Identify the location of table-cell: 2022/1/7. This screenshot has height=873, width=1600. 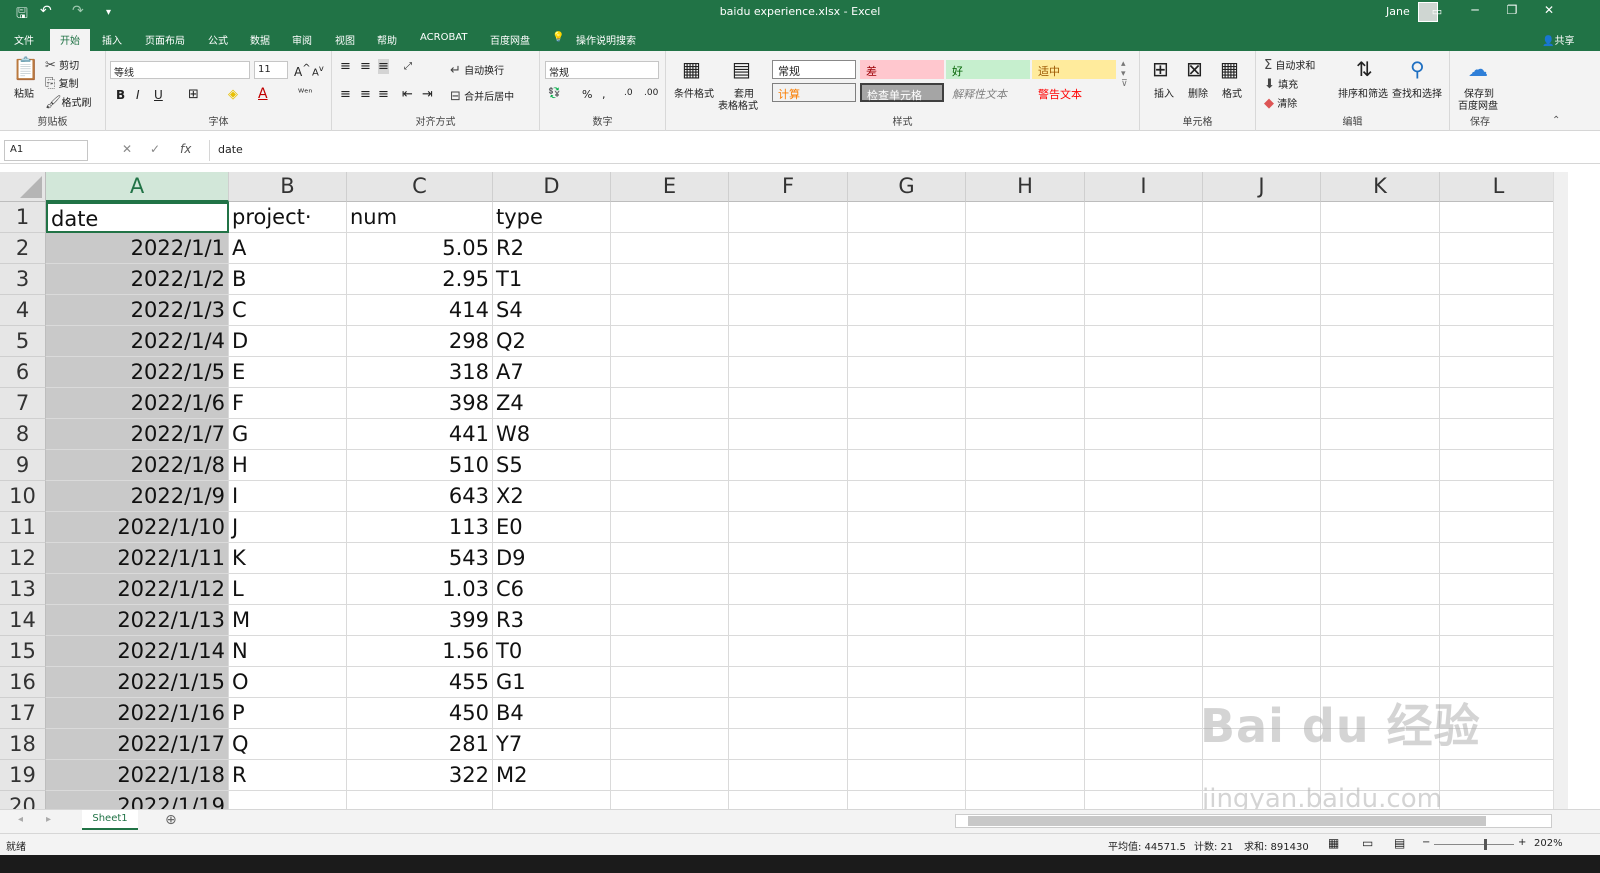
(137, 434).